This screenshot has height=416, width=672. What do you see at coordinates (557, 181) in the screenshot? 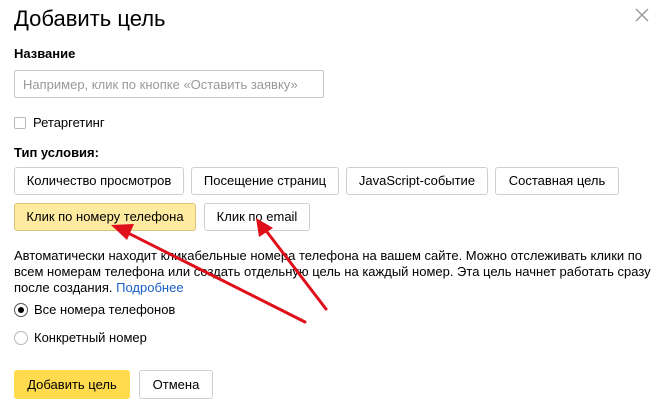
I see `condition-composite-button: Составная цель` at bounding box center [557, 181].